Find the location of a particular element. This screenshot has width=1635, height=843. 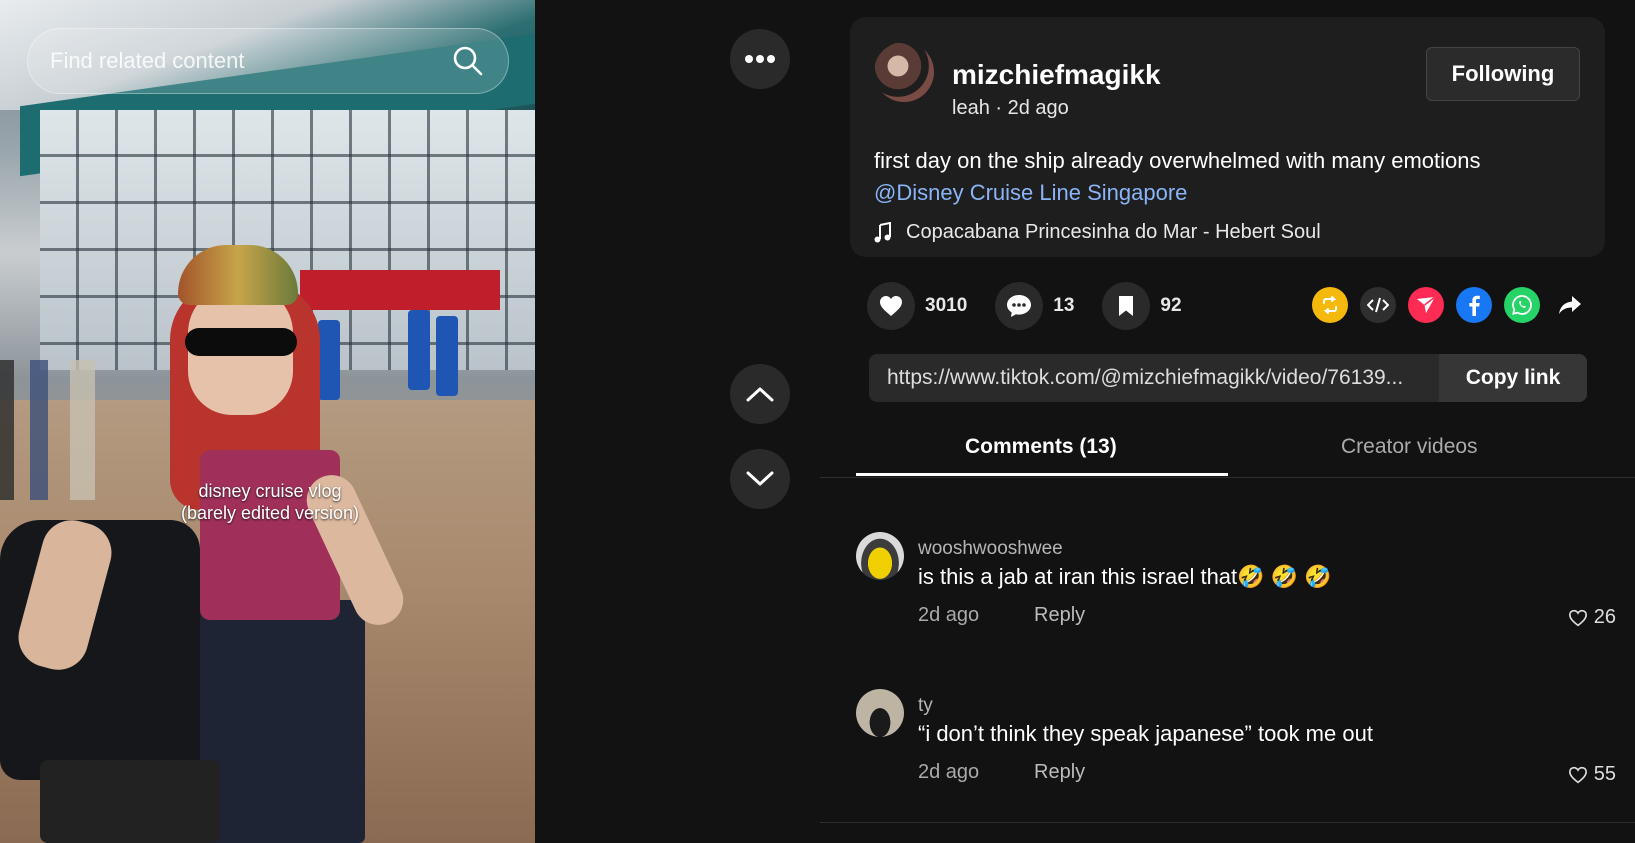

author-display-name: leah is located at coordinates (971, 108).